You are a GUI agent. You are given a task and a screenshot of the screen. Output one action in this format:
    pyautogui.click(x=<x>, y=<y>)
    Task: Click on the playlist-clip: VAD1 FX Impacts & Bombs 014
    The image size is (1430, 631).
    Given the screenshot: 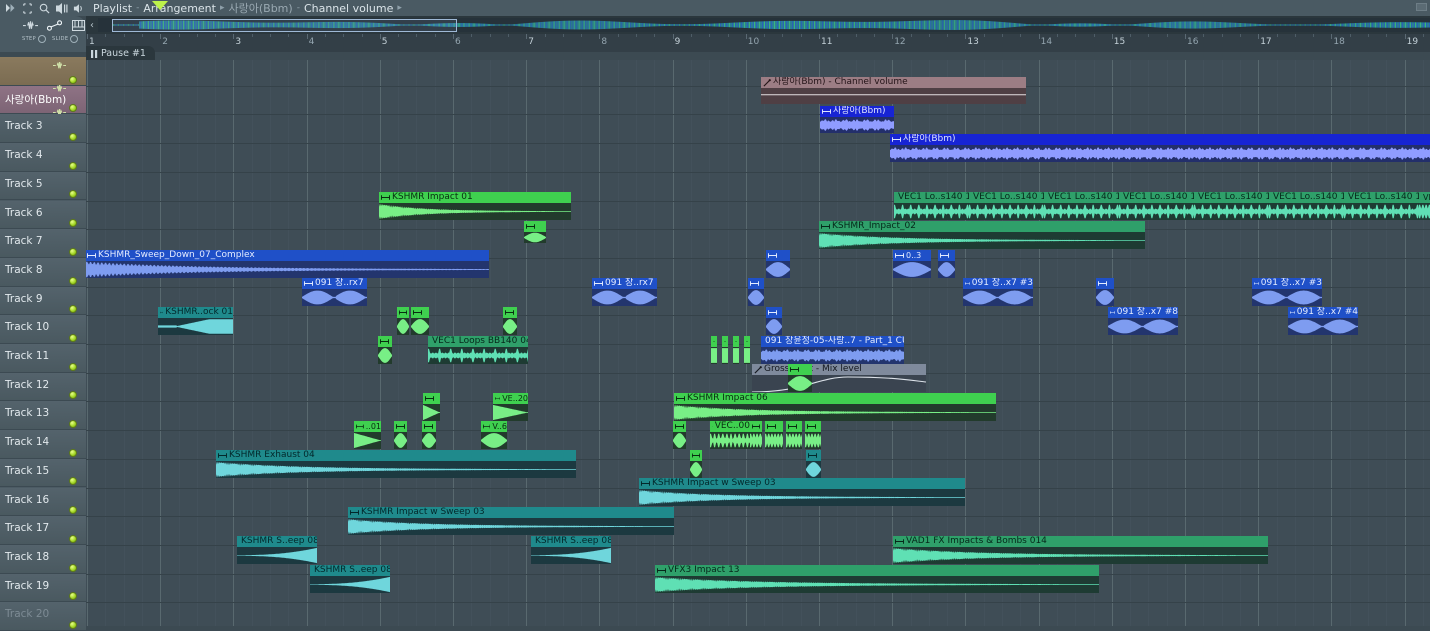 What is the action you would take?
    pyautogui.click(x=1080, y=550)
    